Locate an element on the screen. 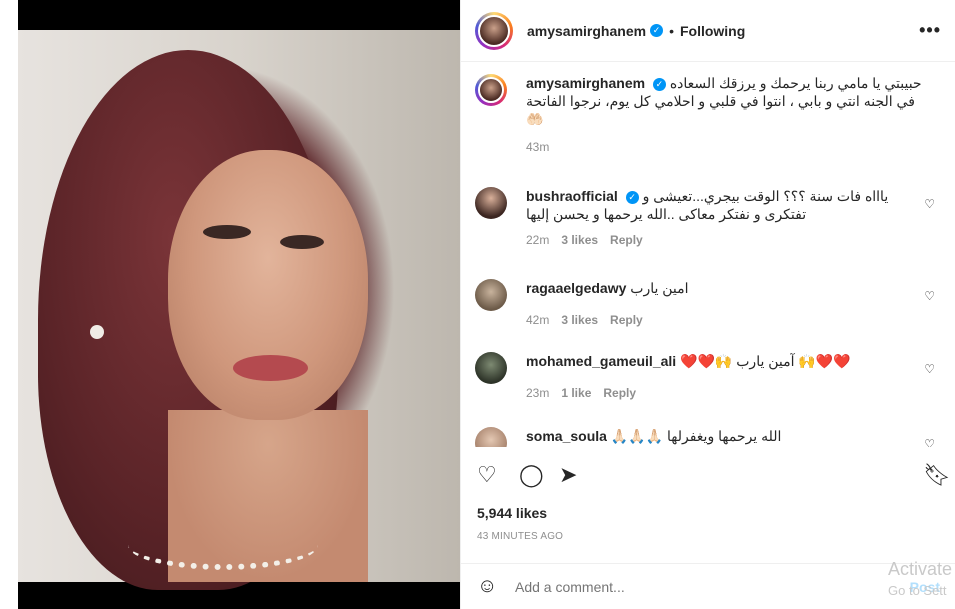 The width and height of the screenshot is (955, 609). emoji-picker-icon: ☺ is located at coordinates (489, 586).